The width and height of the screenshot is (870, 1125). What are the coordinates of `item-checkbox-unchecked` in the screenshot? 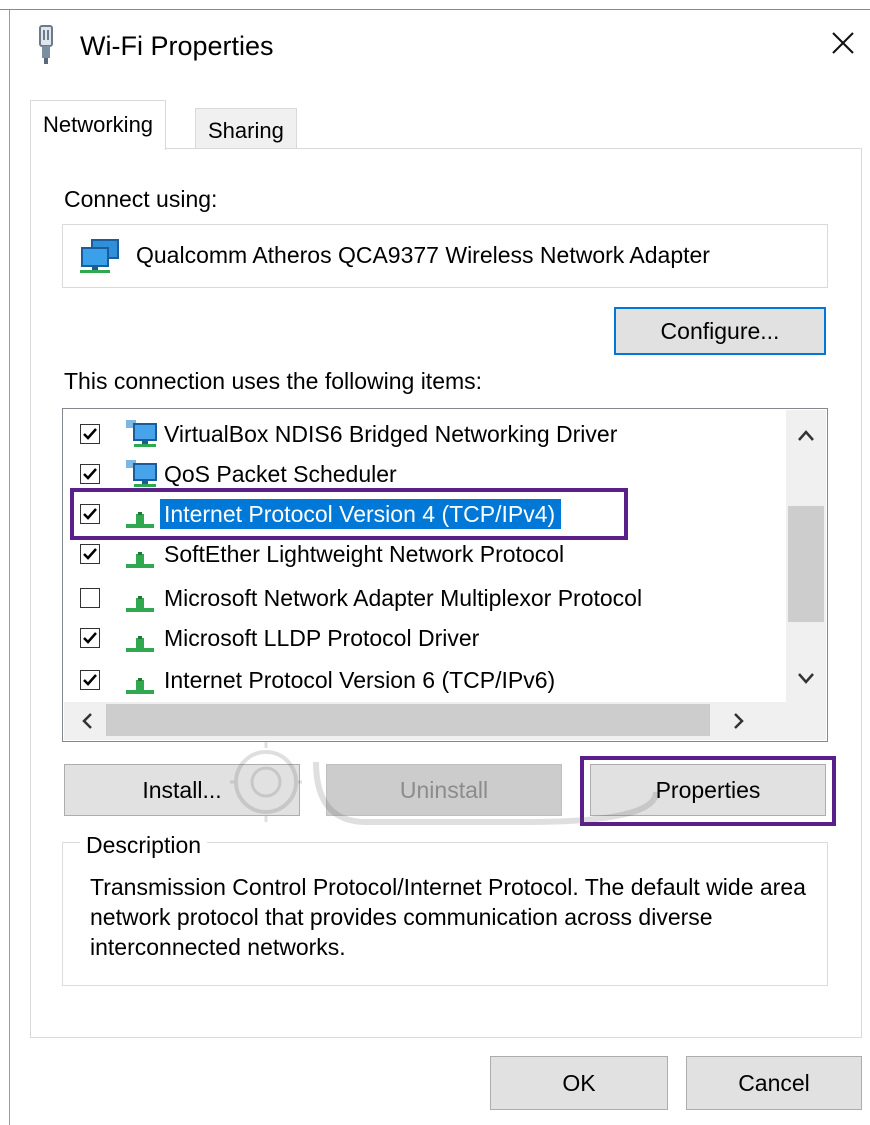 It's located at (90, 598).